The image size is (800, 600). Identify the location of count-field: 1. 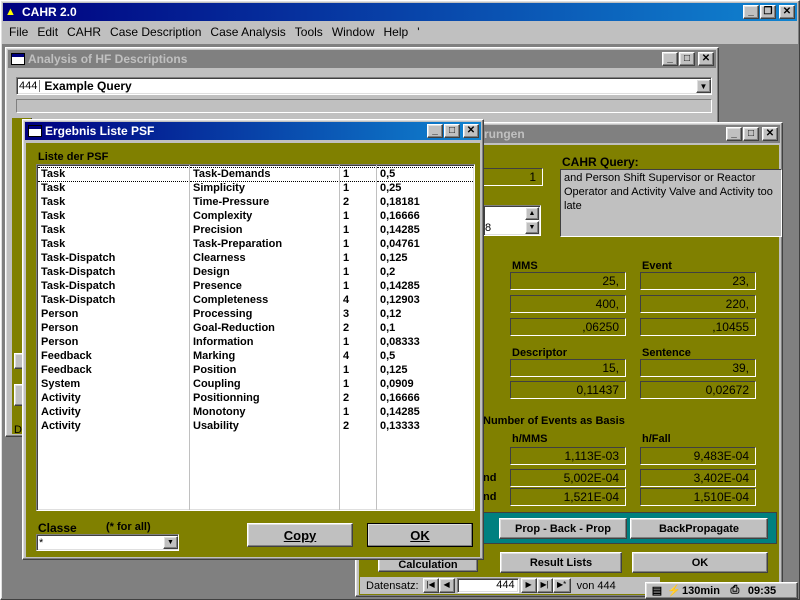
(513, 177).